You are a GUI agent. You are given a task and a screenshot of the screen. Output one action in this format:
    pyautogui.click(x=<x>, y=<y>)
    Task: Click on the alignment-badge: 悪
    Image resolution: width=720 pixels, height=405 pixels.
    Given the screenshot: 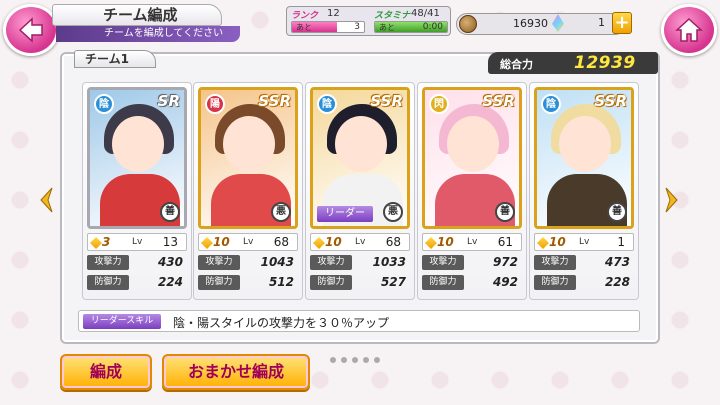 What is the action you would take?
    pyautogui.click(x=281, y=212)
    